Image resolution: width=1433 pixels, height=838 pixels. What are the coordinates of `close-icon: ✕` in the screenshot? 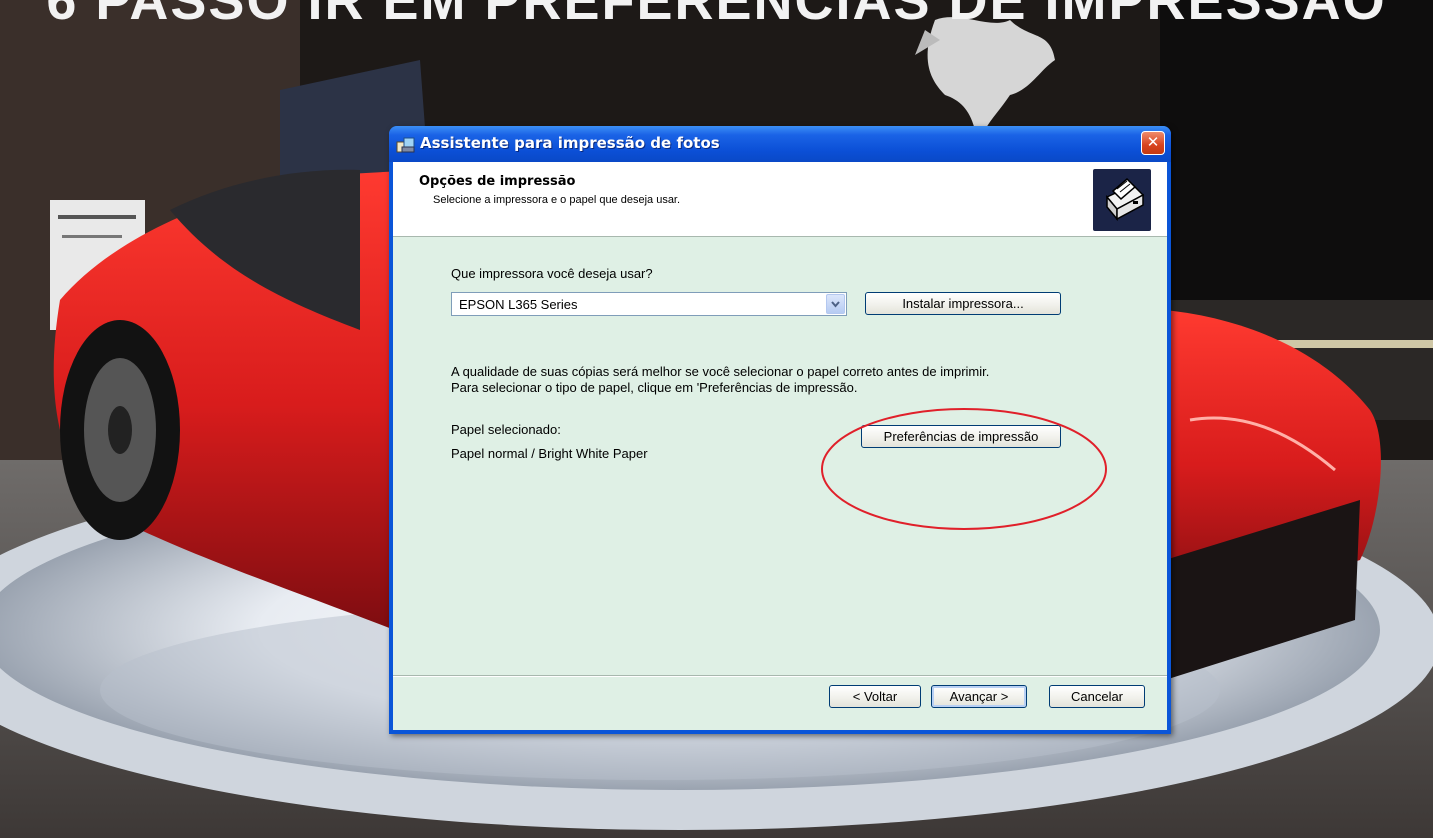 It's located at (1153, 142).